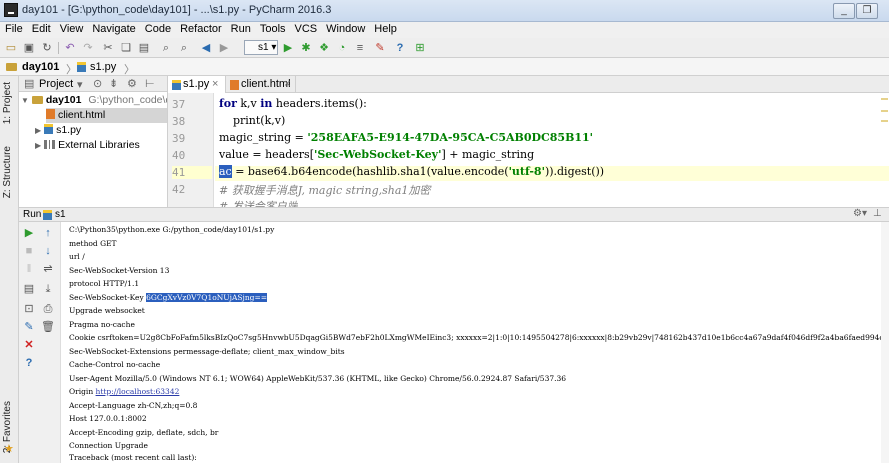 The width and height of the screenshot is (889, 463). Describe the element at coordinates (60, 214) in the screenshot. I see `run-config-name: s1` at that location.